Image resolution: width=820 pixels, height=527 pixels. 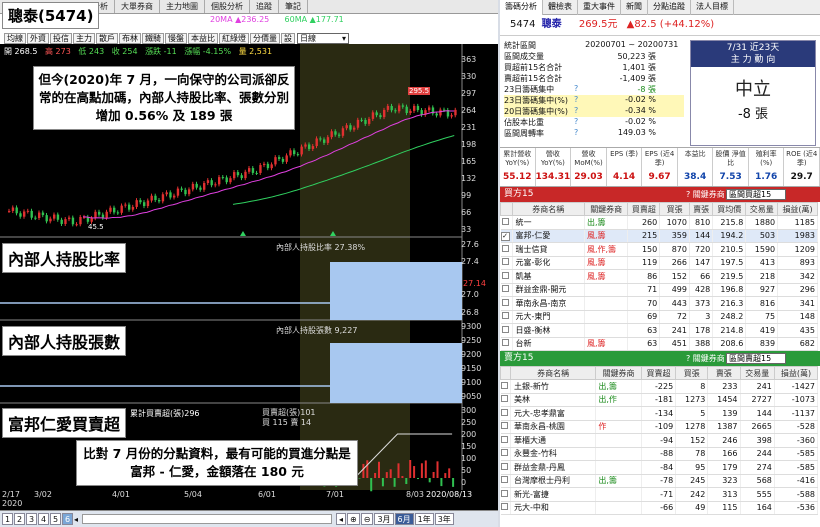 What do you see at coordinates (659, 317) in the screenshot?
I see `broker-row: 元大-東門 69 72 3 248.2 75 148` at bounding box center [659, 317].